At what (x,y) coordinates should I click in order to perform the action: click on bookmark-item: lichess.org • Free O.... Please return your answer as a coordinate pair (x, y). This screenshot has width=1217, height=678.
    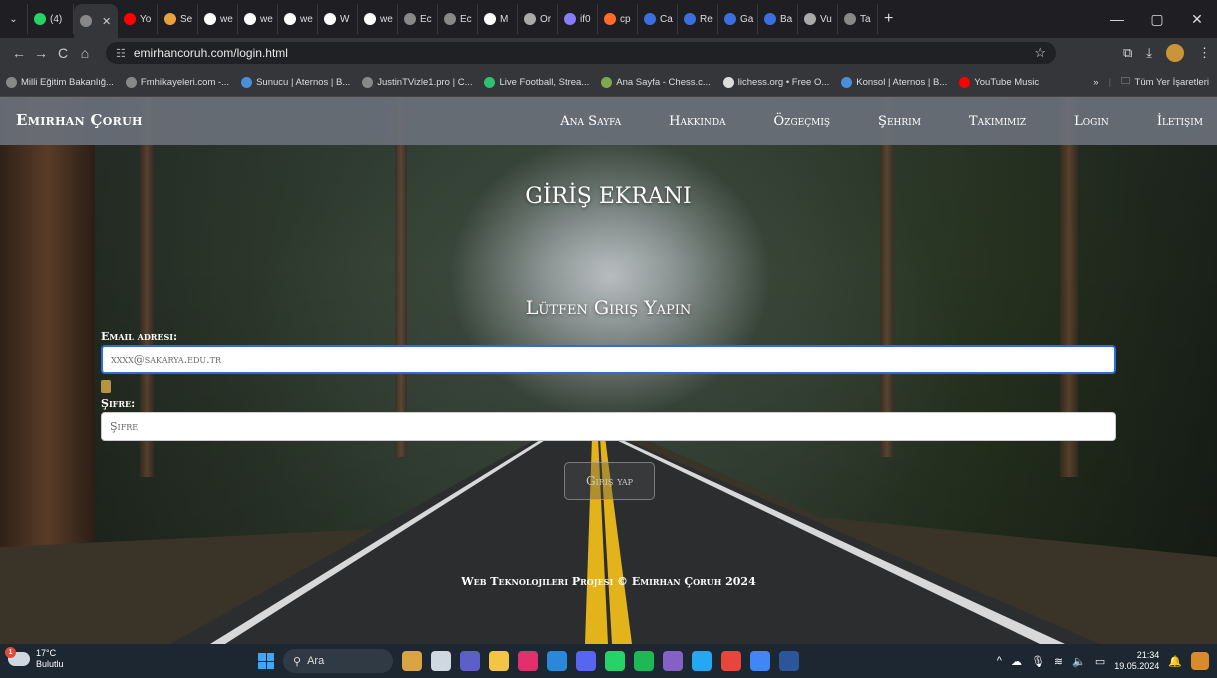
    Looking at the image, I should click on (776, 82).